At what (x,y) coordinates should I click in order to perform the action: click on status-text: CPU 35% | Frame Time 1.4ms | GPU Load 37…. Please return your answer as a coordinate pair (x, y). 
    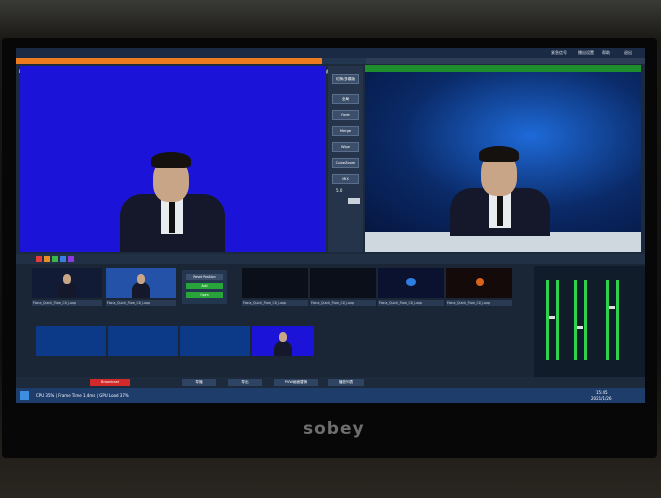
    Looking at the image, I should click on (82, 395).